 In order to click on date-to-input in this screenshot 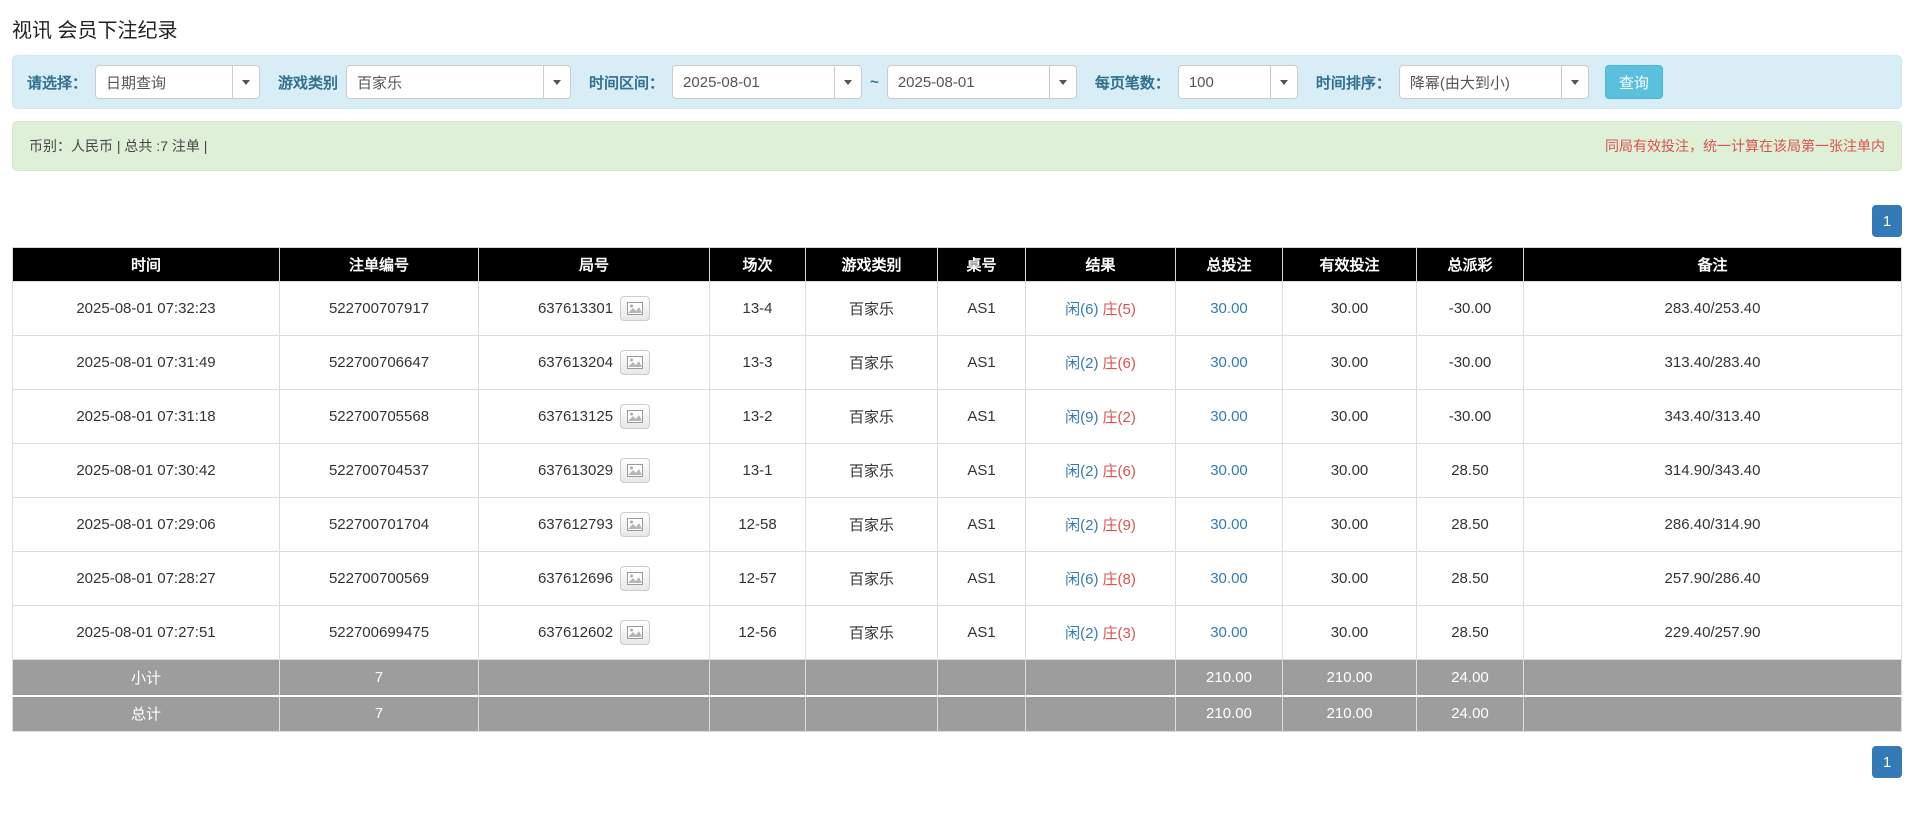, I will do `click(967, 82)`.